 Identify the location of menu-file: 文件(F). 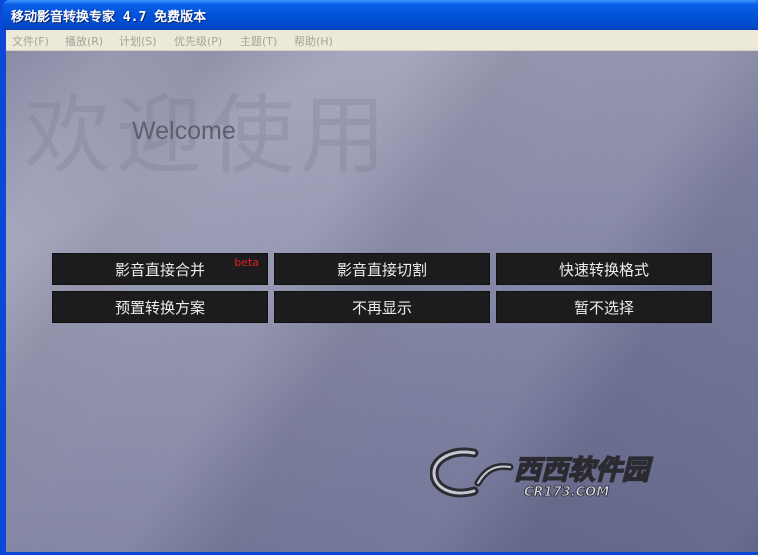
(30, 41).